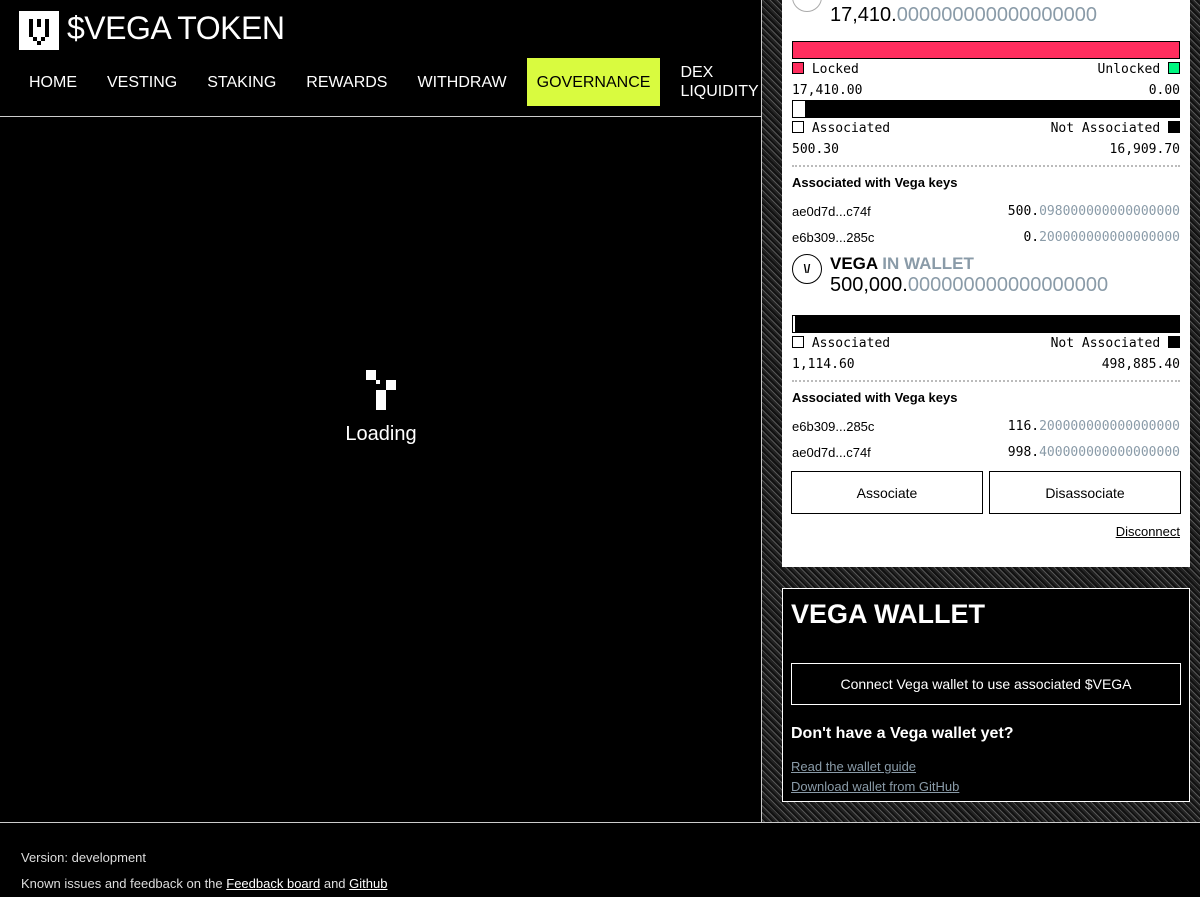 This screenshot has width=1200, height=897. What do you see at coordinates (986, 237) in the screenshot?
I see `key-row: e6b309...285c 0.200000000000000000` at bounding box center [986, 237].